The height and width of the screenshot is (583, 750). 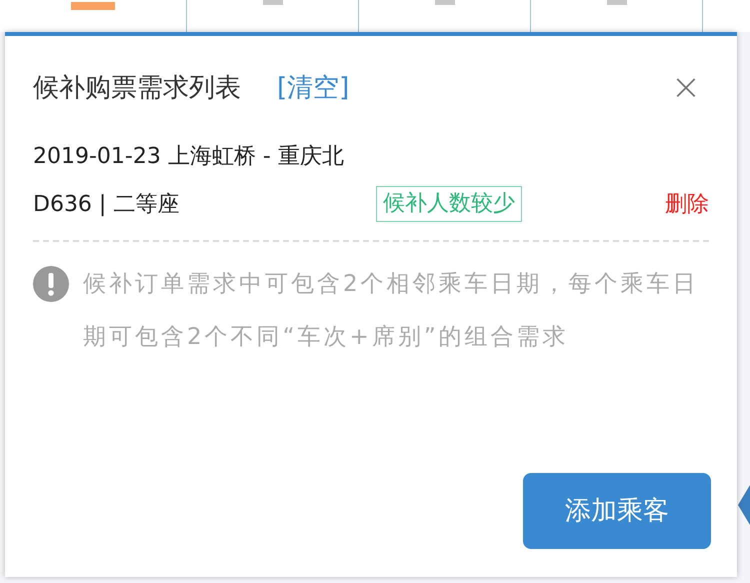 What do you see at coordinates (313, 88) in the screenshot?
I see `clear-link: [清空]` at bounding box center [313, 88].